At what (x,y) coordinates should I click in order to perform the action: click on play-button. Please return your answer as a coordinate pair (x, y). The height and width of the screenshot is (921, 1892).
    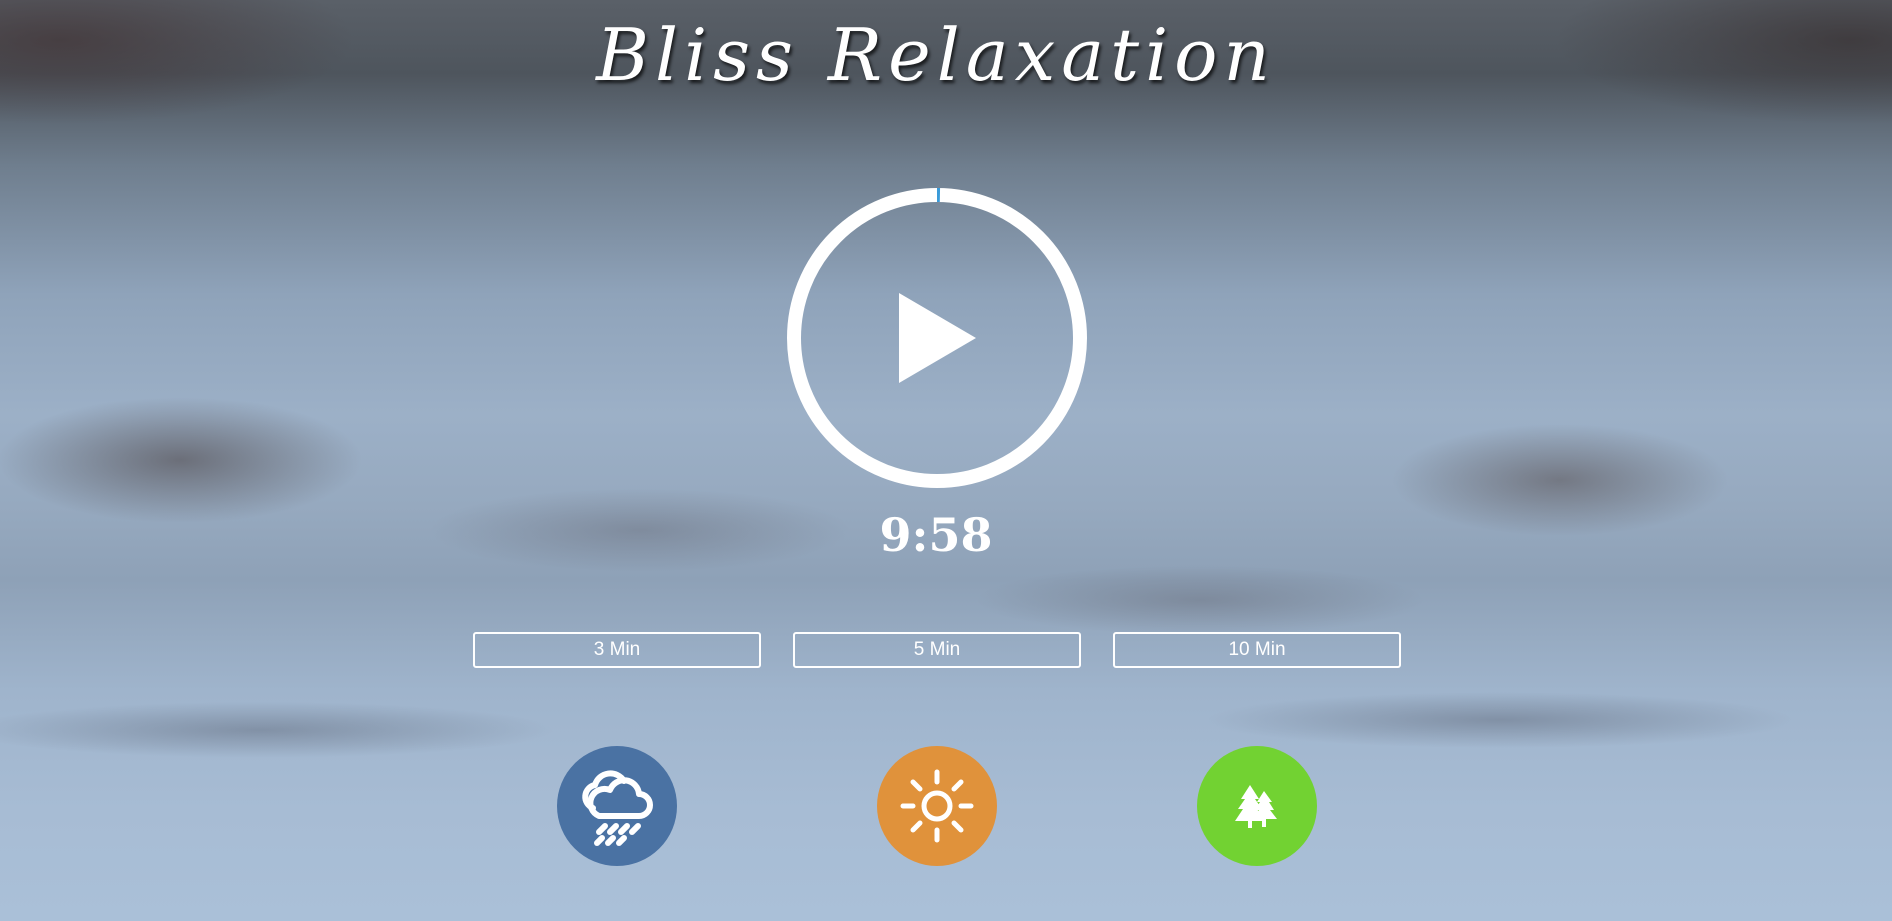
    Looking at the image, I should click on (937, 338).